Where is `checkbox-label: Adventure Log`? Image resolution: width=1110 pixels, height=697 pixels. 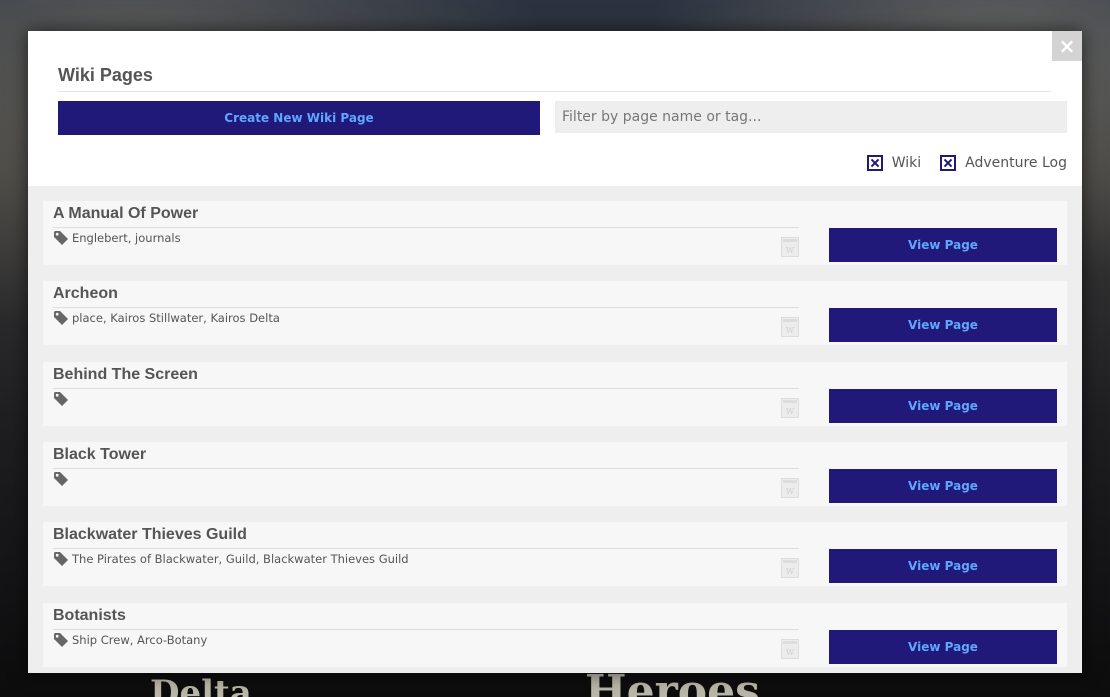 checkbox-label: Adventure Log is located at coordinates (1016, 163).